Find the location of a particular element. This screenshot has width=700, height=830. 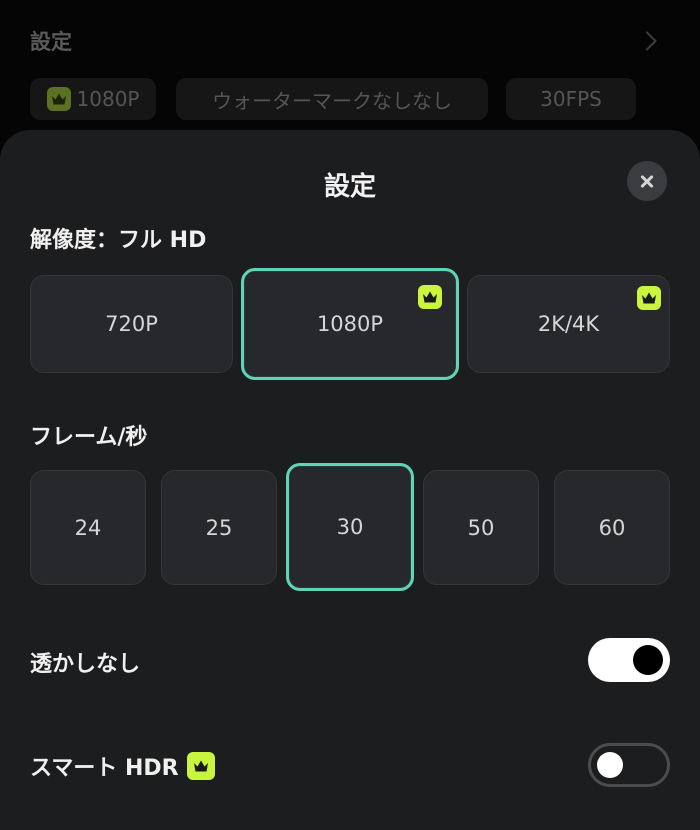

option-label: 720P is located at coordinates (131, 324).